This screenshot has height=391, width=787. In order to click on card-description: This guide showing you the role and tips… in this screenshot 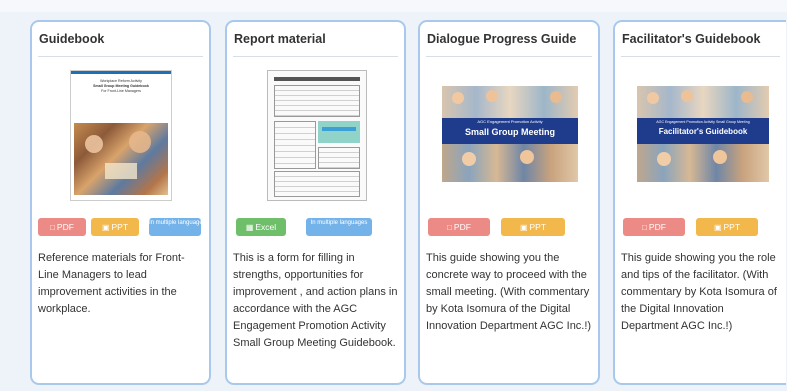, I will do `click(699, 292)`.